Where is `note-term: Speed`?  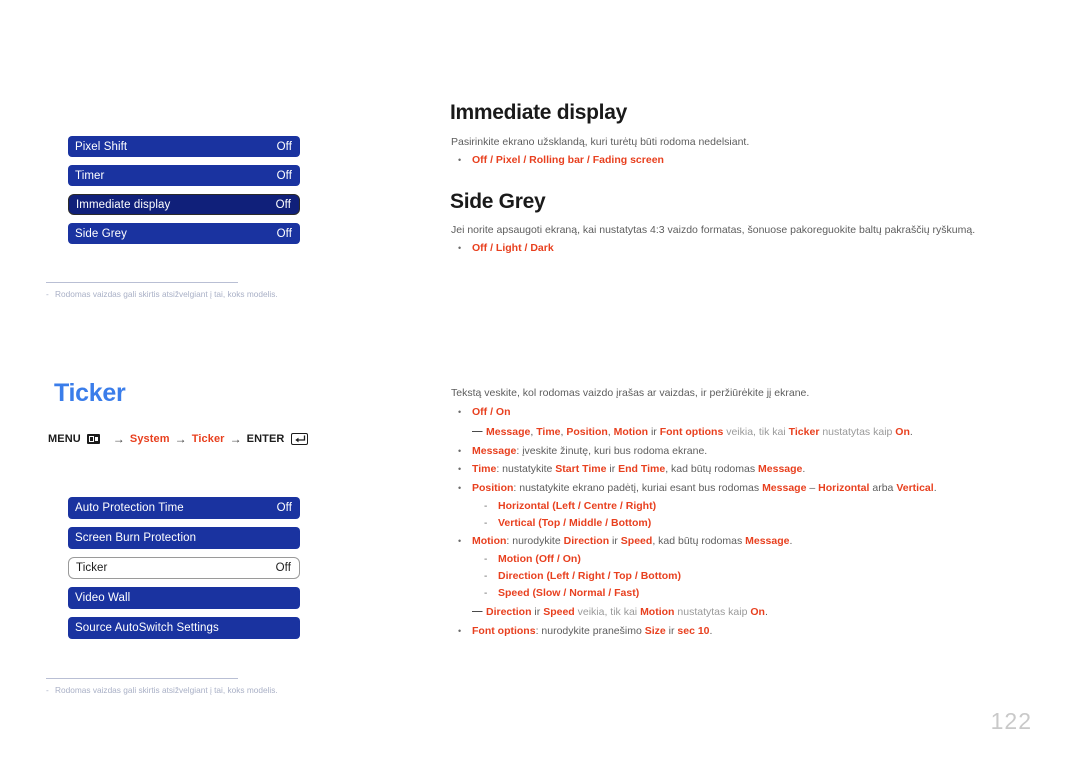 note-term: Speed is located at coordinates (559, 612).